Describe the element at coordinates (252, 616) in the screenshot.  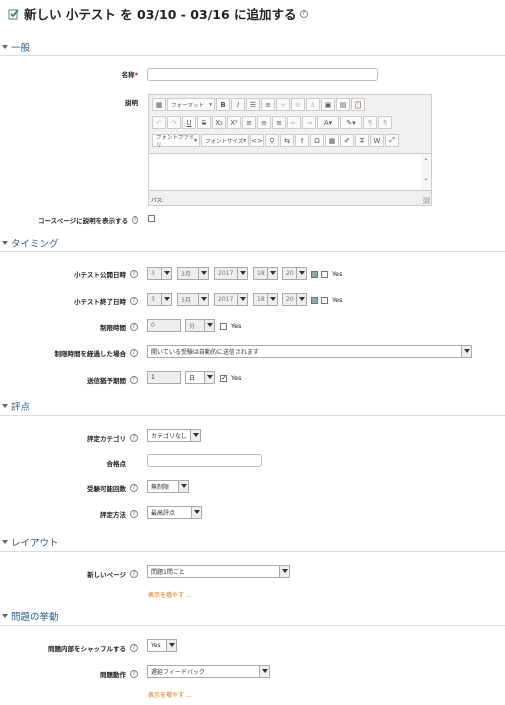
I see `section-behaviour: 問題の挙動` at that location.